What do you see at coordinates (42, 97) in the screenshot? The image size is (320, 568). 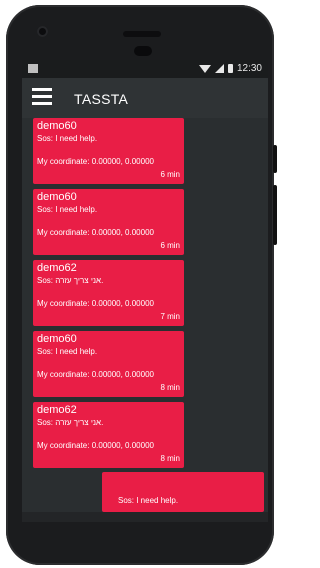 I see `menu-icon` at bounding box center [42, 97].